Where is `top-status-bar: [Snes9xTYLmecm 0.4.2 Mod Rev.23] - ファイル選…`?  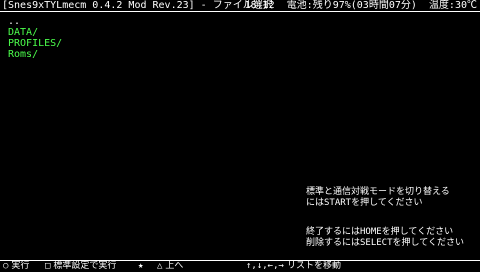
top-status-bar: [Snes9xTYLmecm 0.4.2 Mod Rev.23] - ファイル選… is located at coordinates (240, 6).